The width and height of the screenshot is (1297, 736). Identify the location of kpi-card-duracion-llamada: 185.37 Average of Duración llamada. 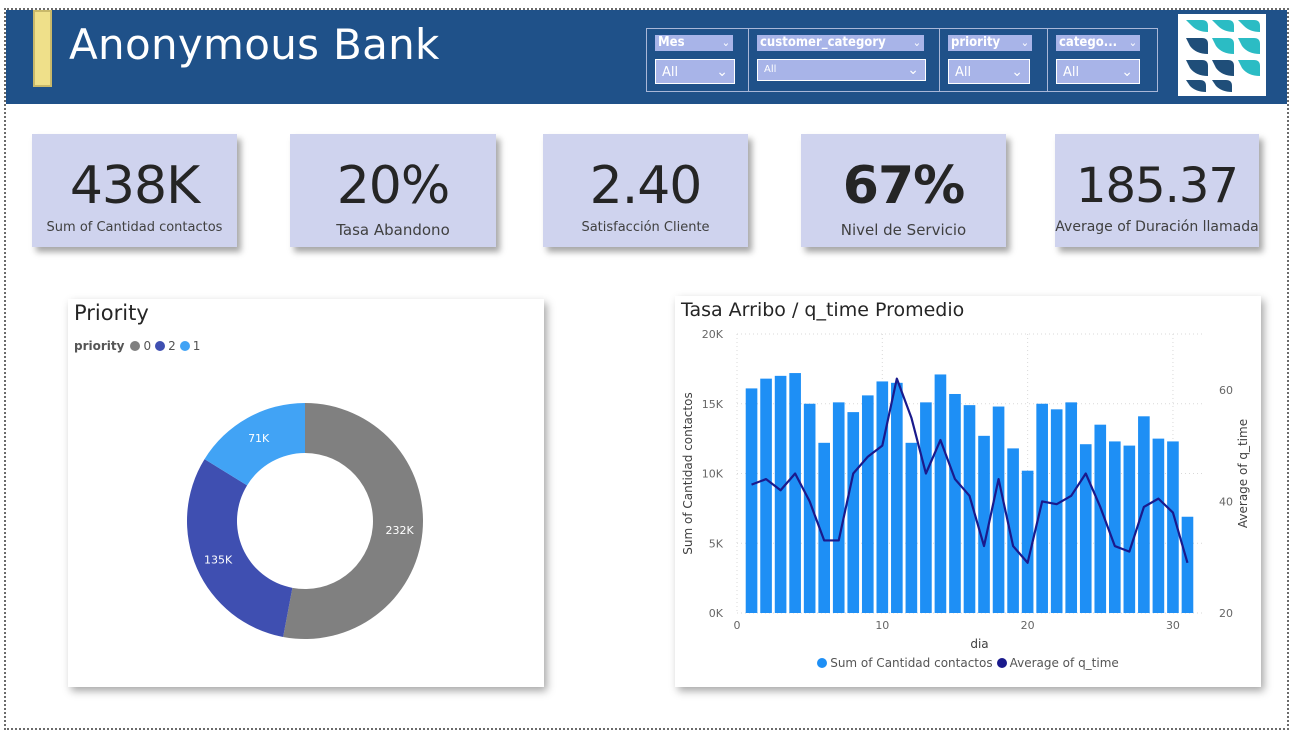
(1157, 190).